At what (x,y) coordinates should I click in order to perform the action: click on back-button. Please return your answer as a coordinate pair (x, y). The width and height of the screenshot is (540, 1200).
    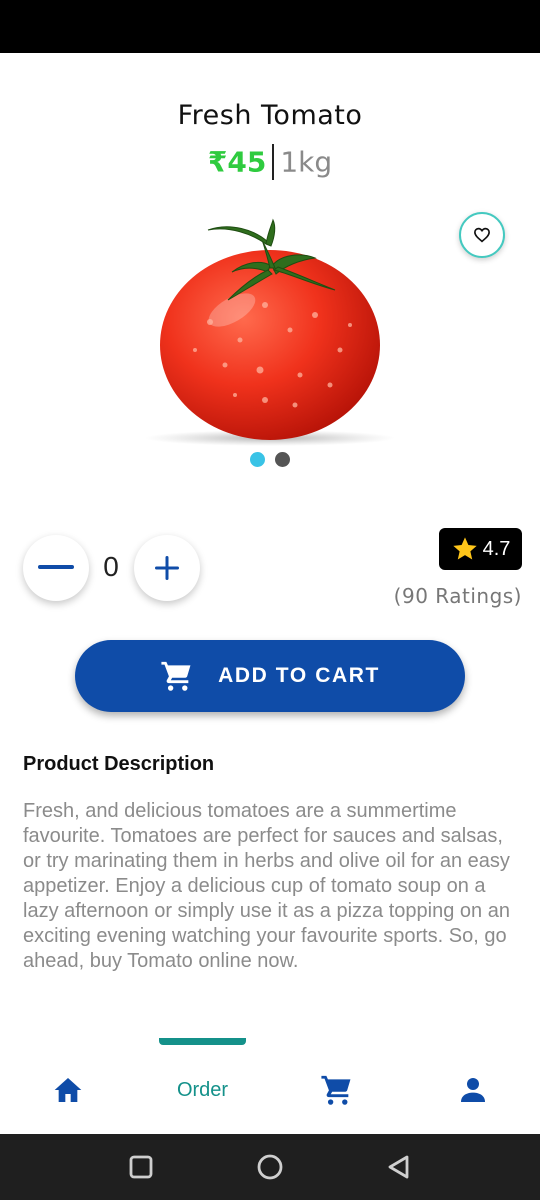
    Looking at the image, I should click on (399, 1167).